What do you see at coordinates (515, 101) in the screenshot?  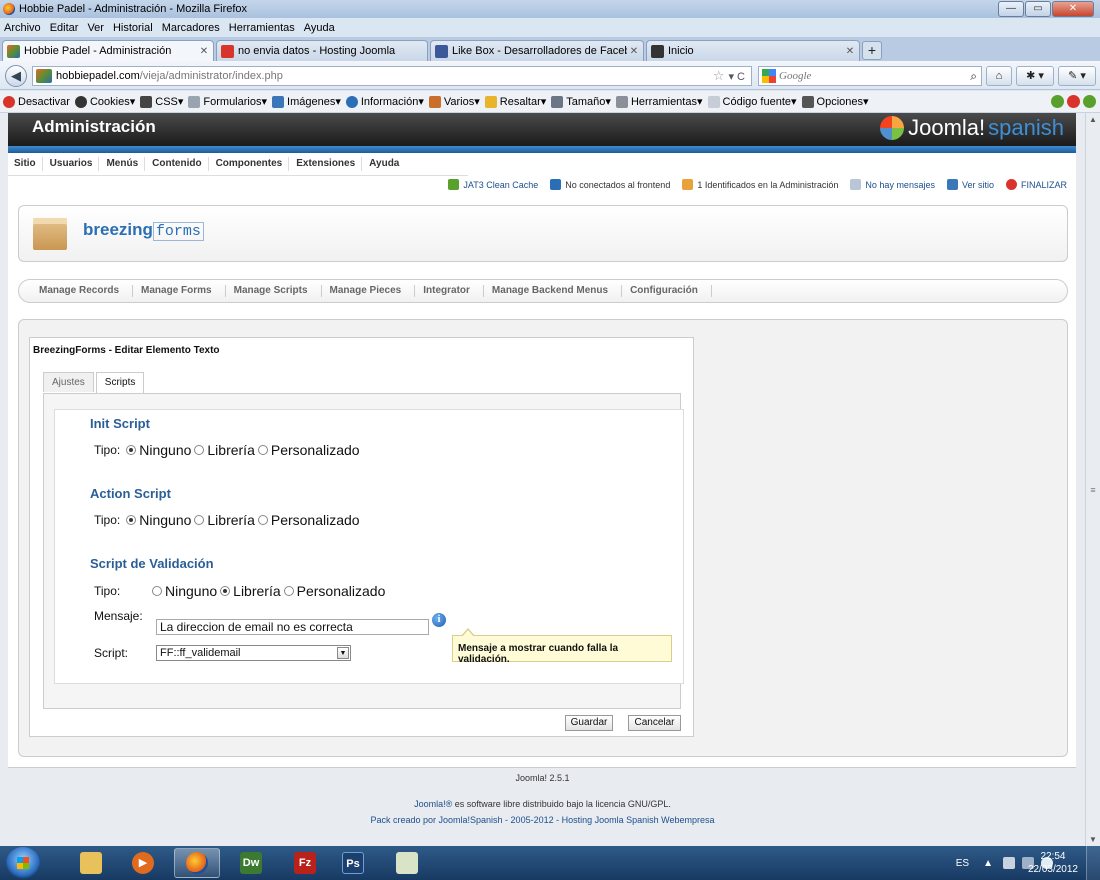 I see `devbar-resaltar: Resaltar ▾` at bounding box center [515, 101].